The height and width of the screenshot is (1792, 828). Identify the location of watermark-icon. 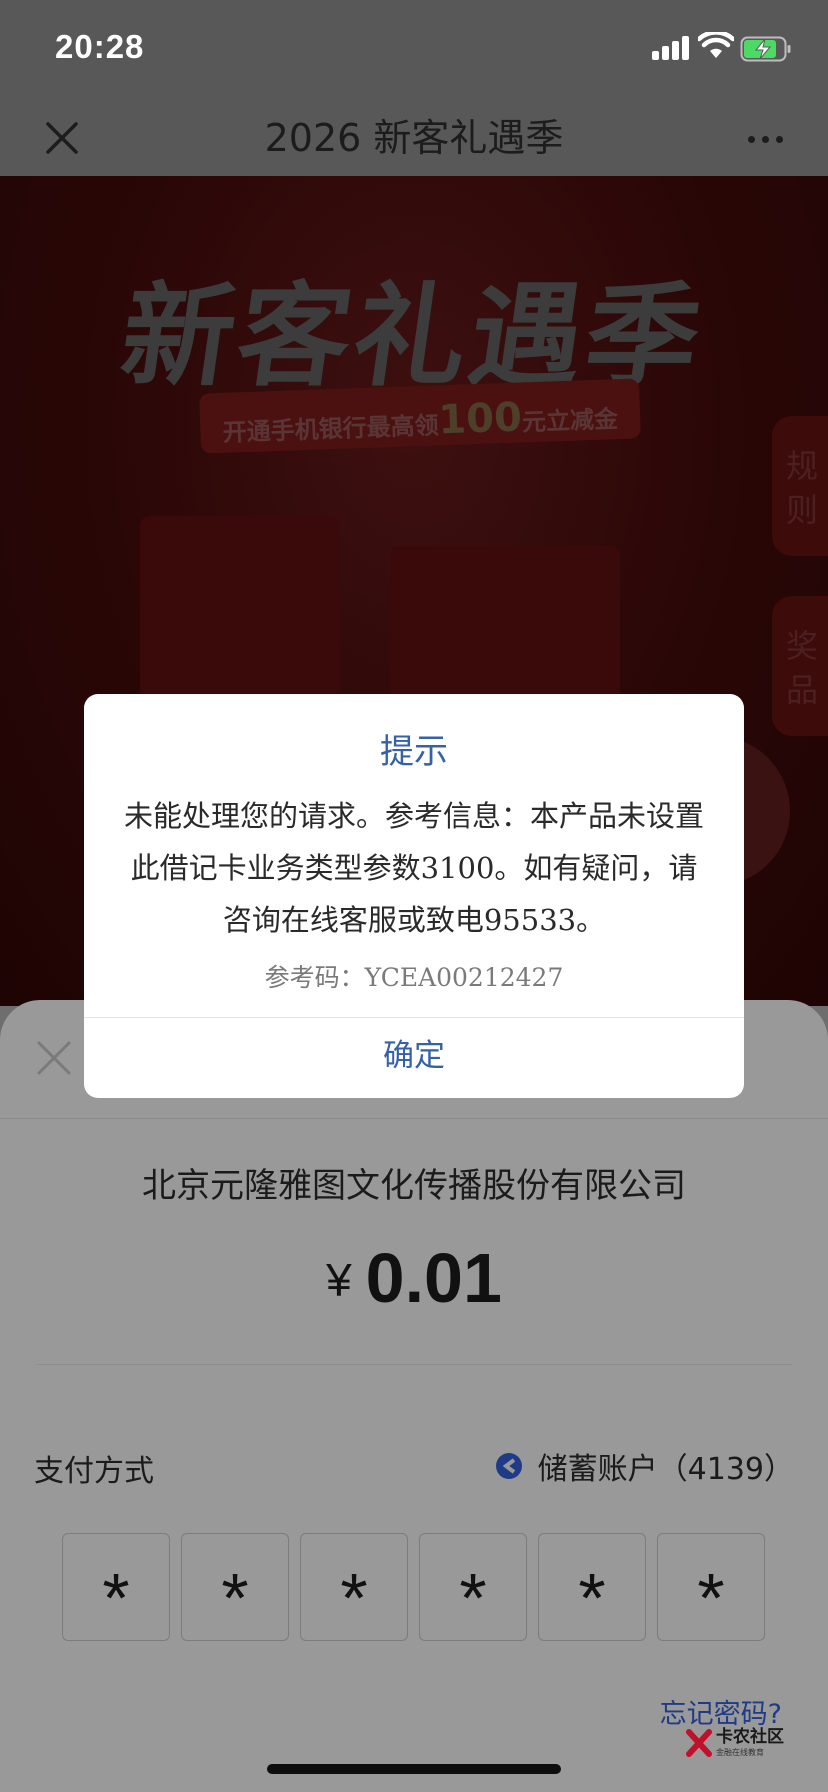
(699, 1743).